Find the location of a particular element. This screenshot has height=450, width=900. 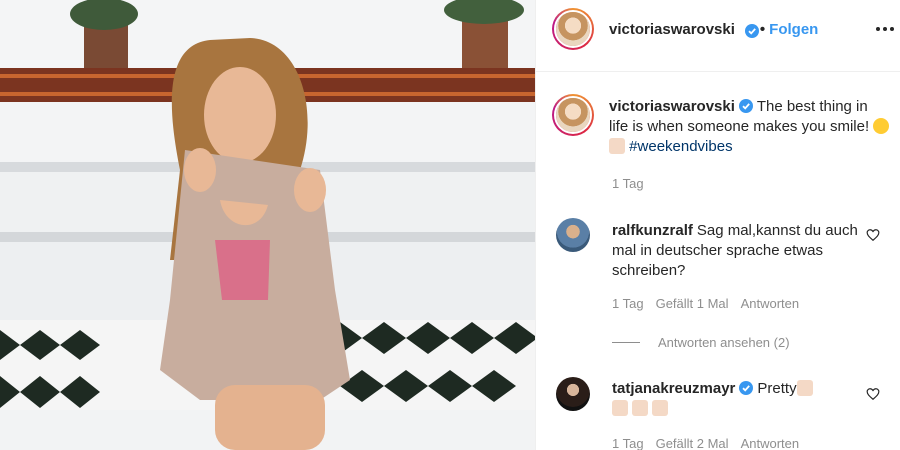

caption-author-avatar is located at coordinates (573, 115).